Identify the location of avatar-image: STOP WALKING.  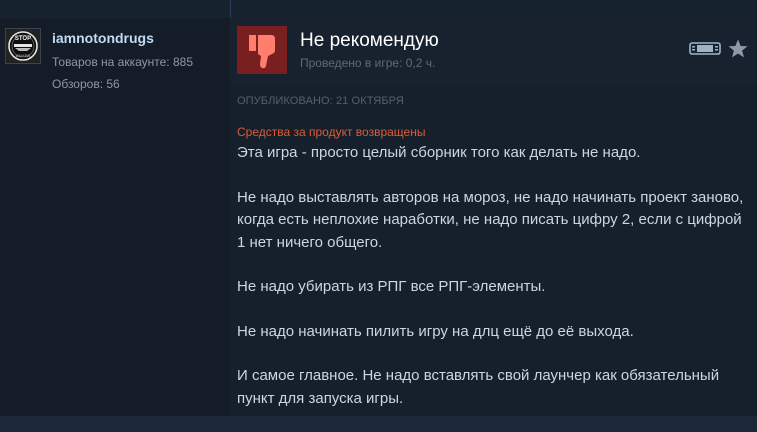
(23, 46).